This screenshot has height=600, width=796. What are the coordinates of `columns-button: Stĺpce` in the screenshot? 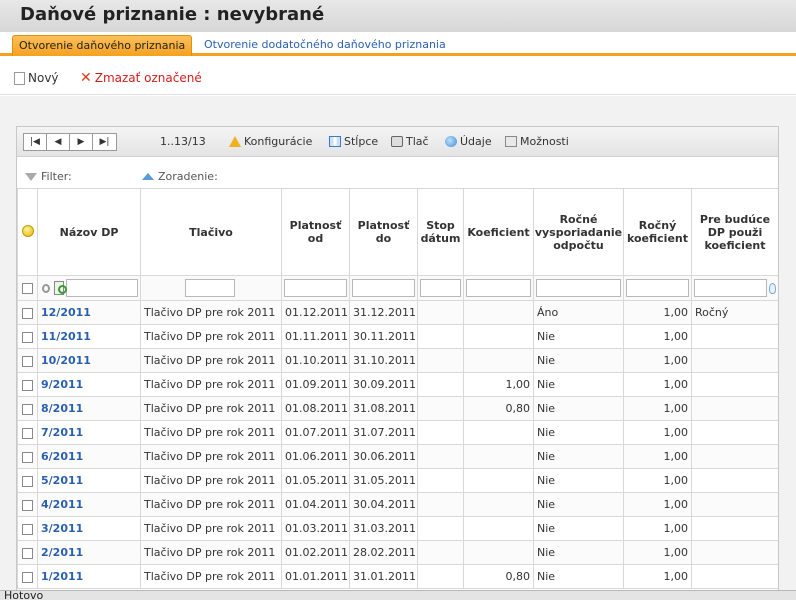 It's located at (353, 141).